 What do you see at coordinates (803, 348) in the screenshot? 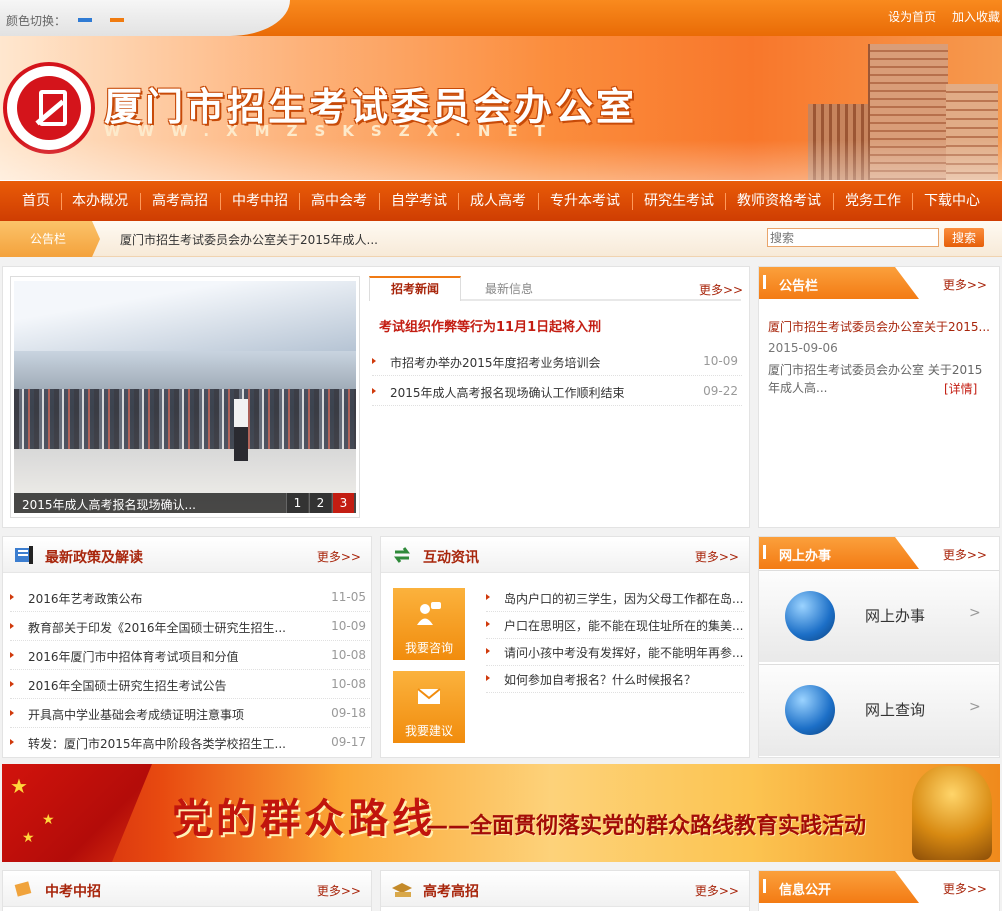
I see `announcement-item-date: 2015-09-06` at bounding box center [803, 348].